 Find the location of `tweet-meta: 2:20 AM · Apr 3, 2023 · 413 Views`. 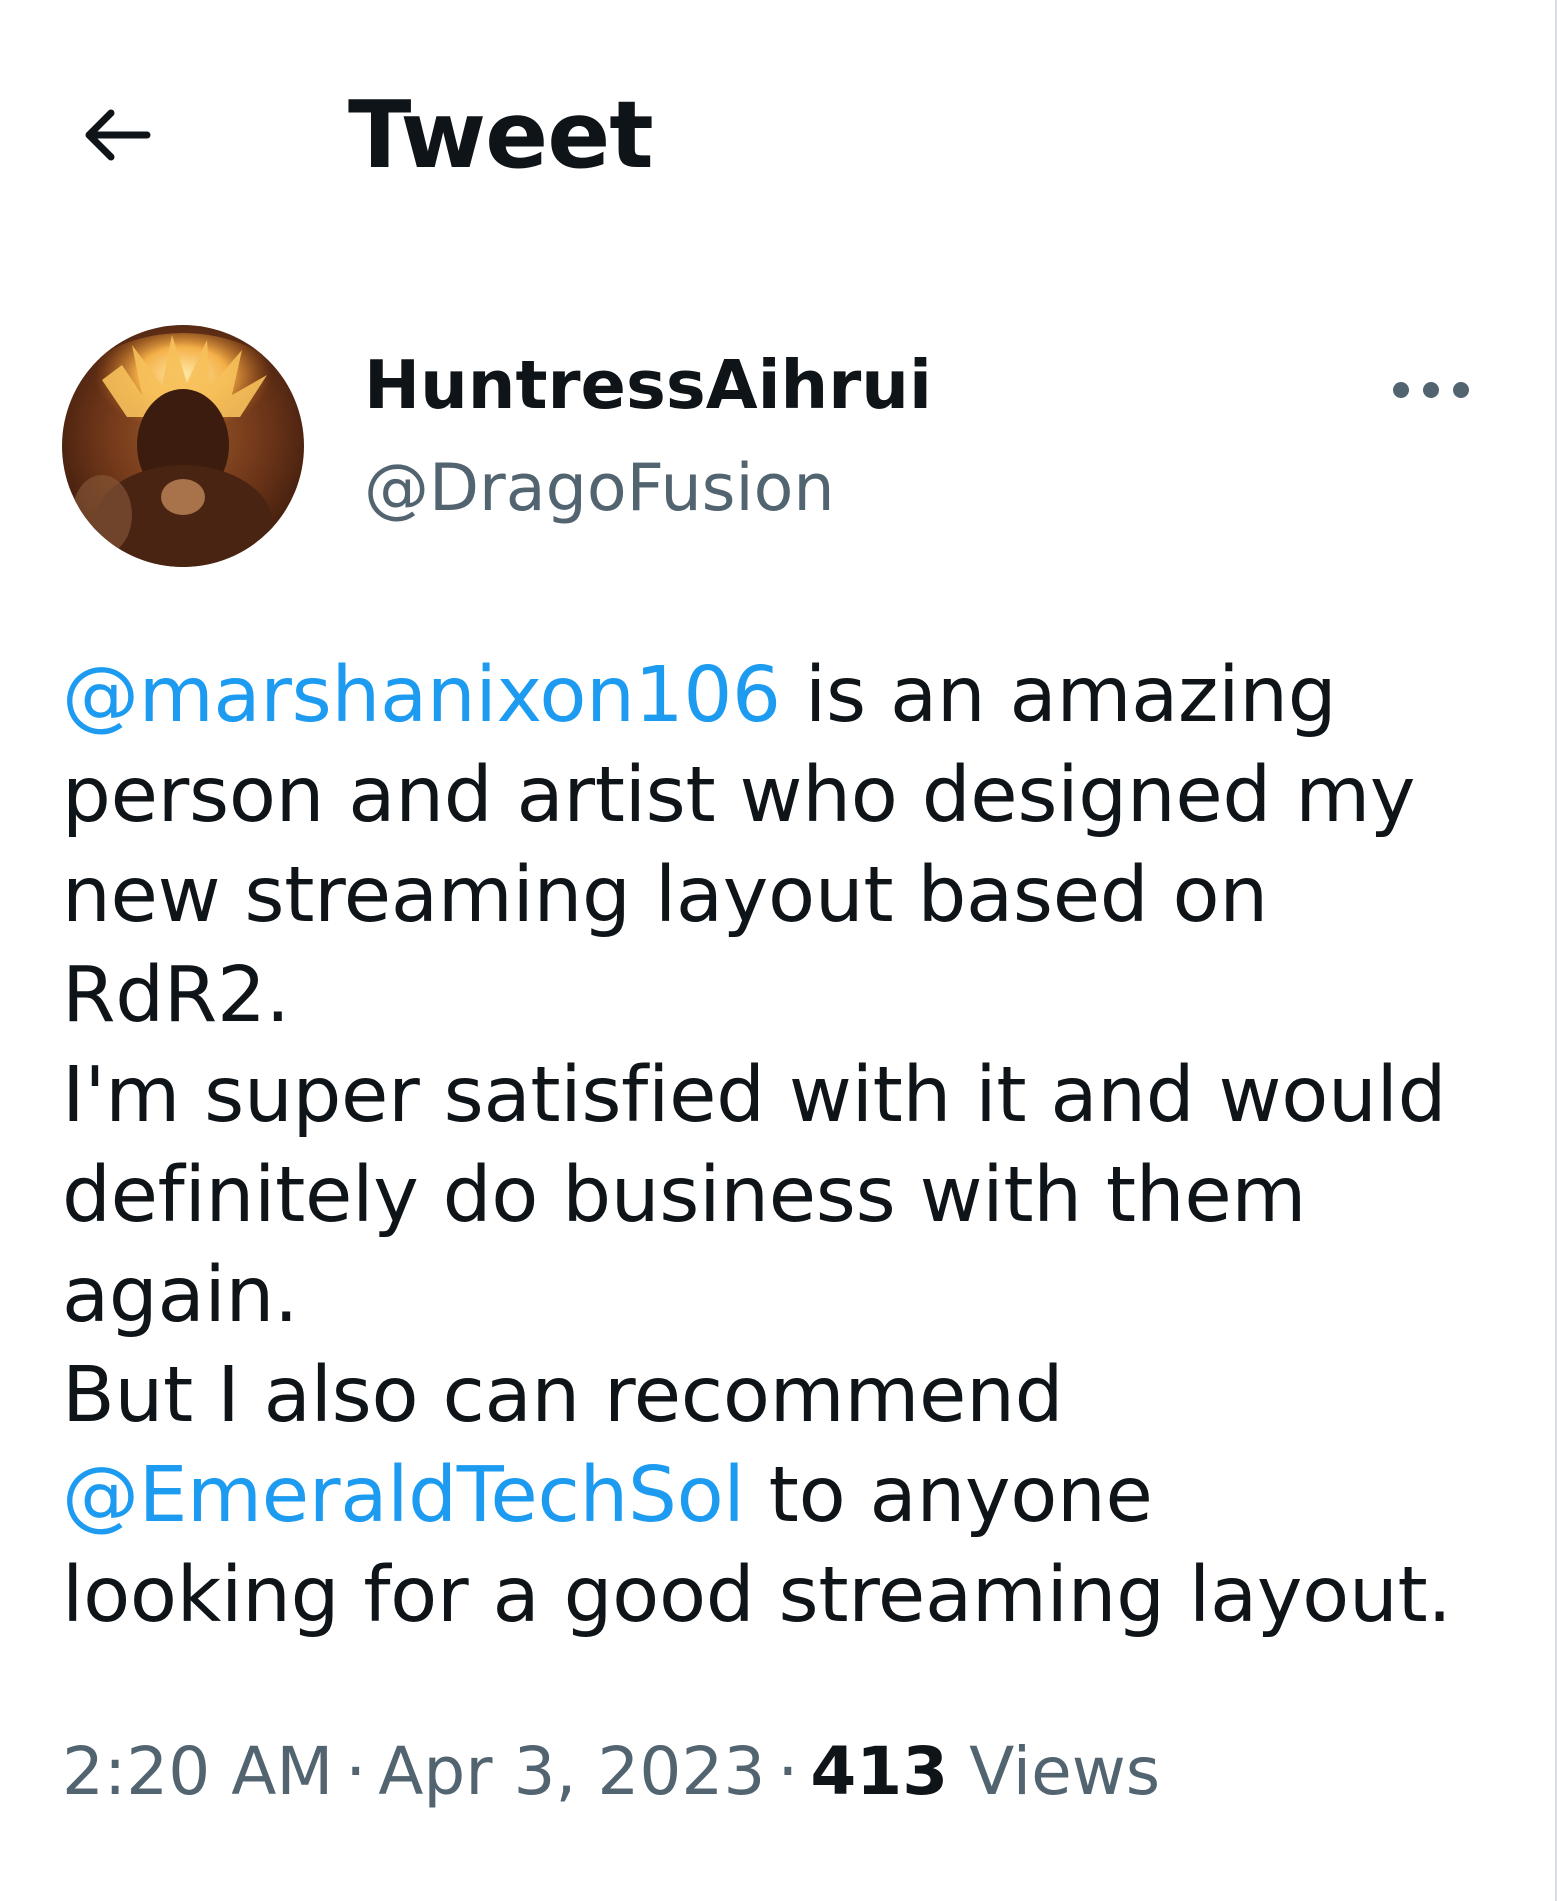

tweet-meta: 2:20 AM · Apr 3, 2023 · 413 Views is located at coordinates (611, 1772).